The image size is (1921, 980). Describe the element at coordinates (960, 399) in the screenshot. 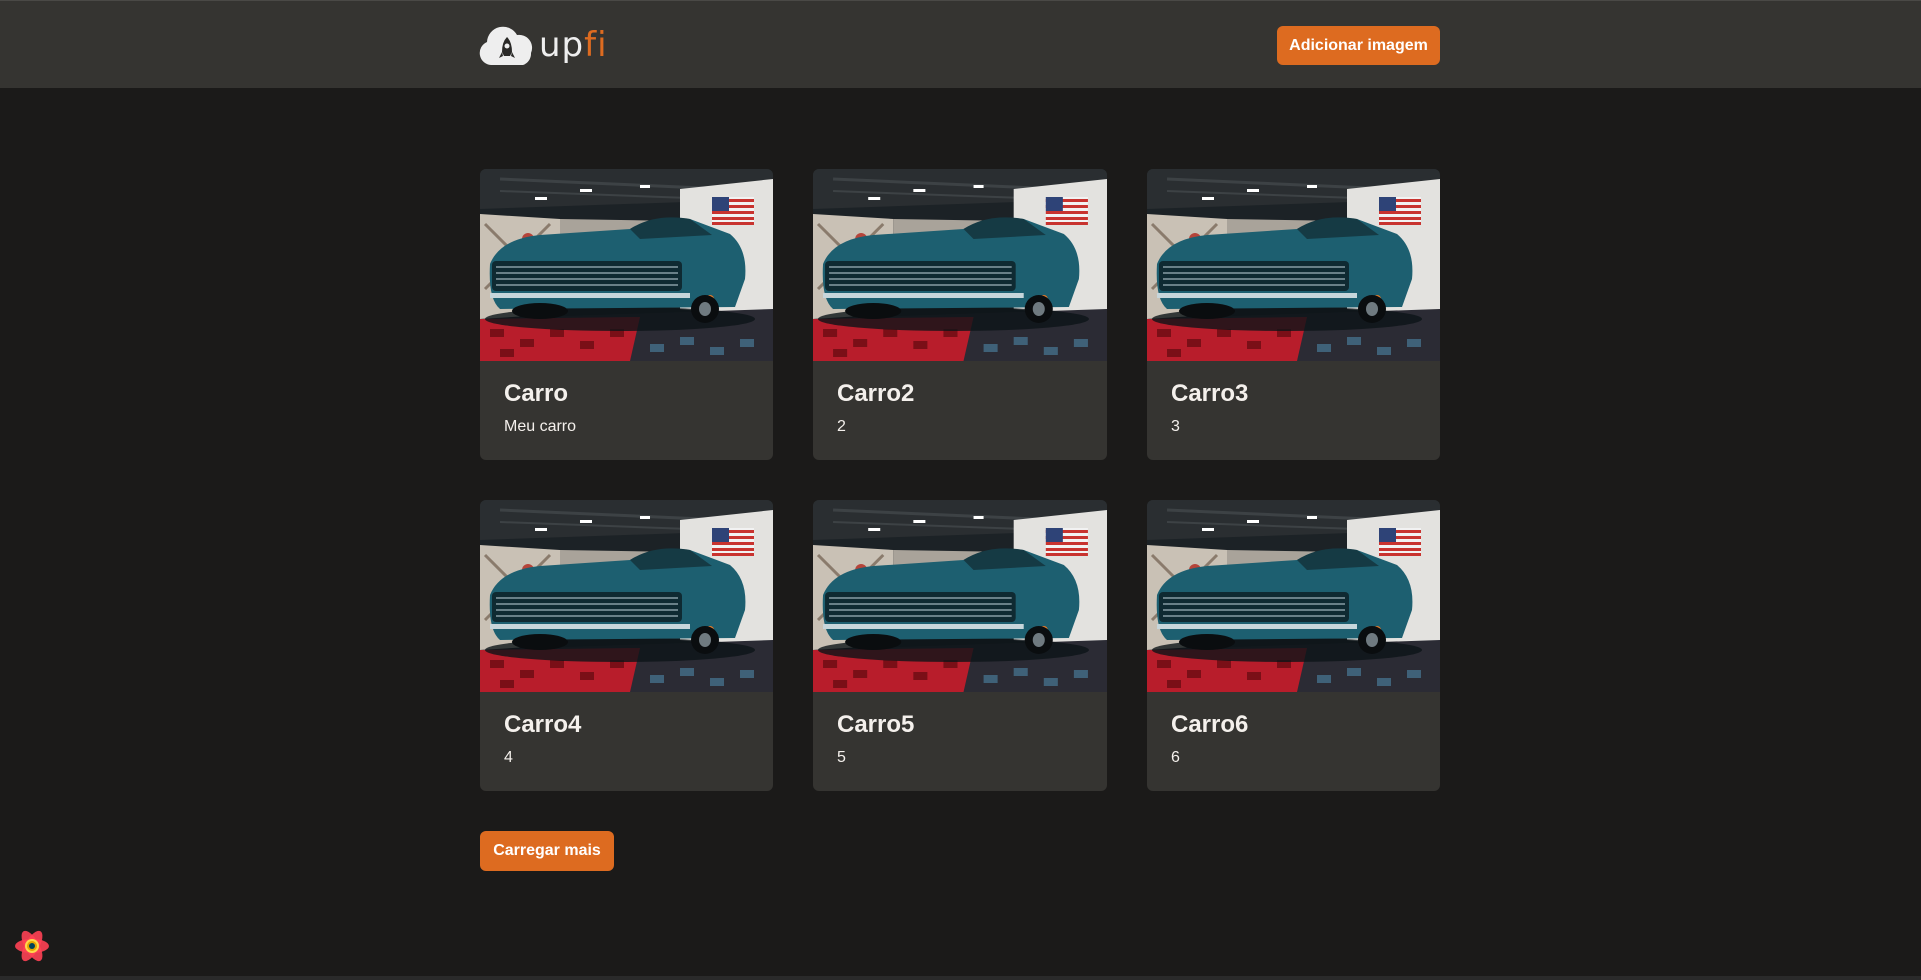

I see `card-body: Carro2 2` at that location.